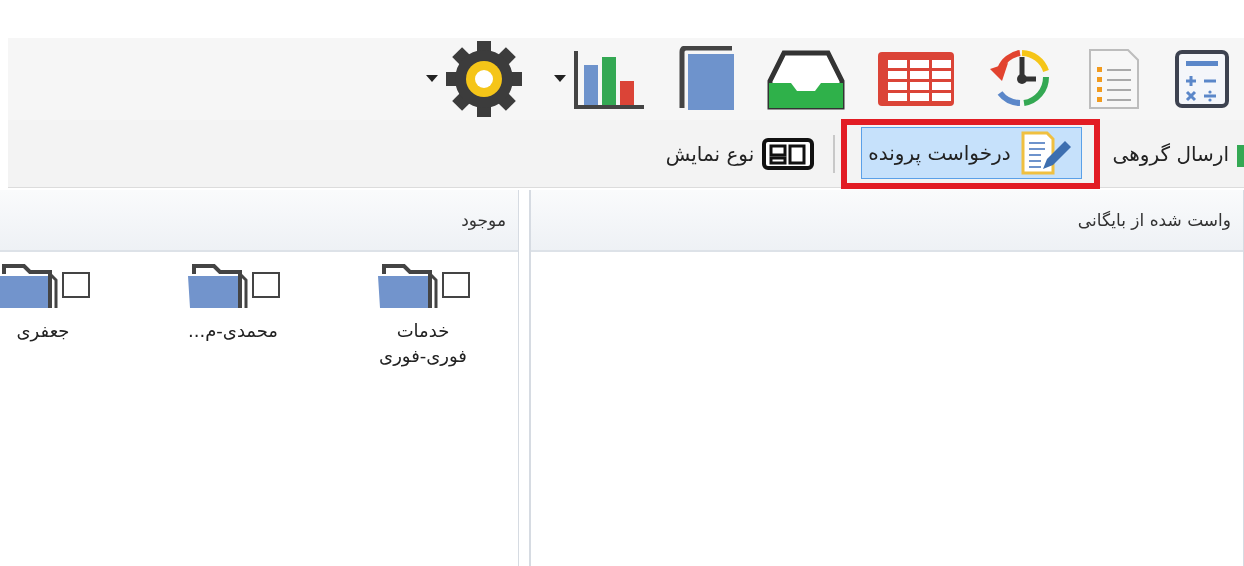  Describe the element at coordinates (1174, 153) in the screenshot. I see `group-send-button: ارسال گروهی` at that location.